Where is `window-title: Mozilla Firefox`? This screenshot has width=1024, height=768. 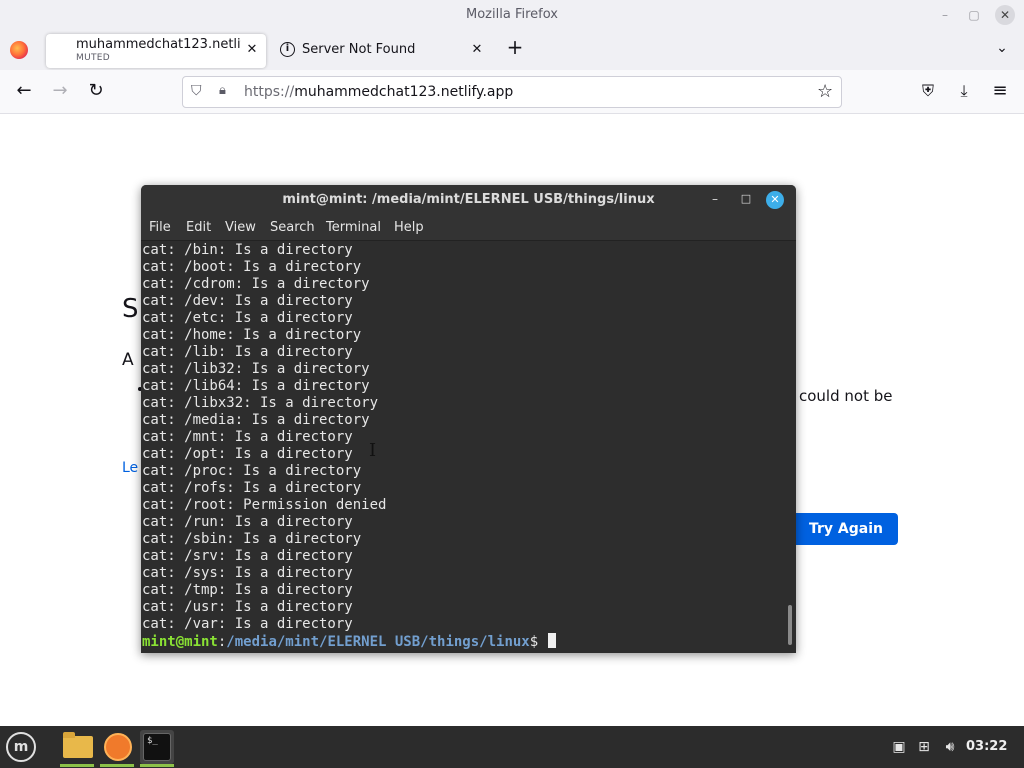
window-title: Mozilla Firefox is located at coordinates (512, 14).